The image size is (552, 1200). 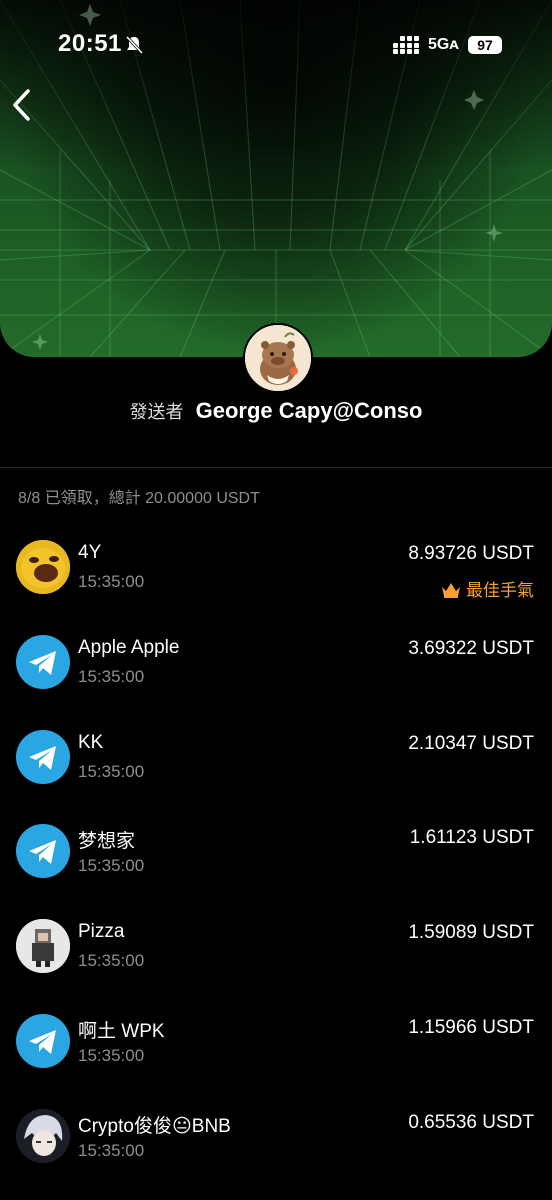 What do you see at coordinates (276, 946) in the screenshot?
I see `list-item: Pizza 15:35:00 1.59089 USDT` at bounding box center [276, 946].